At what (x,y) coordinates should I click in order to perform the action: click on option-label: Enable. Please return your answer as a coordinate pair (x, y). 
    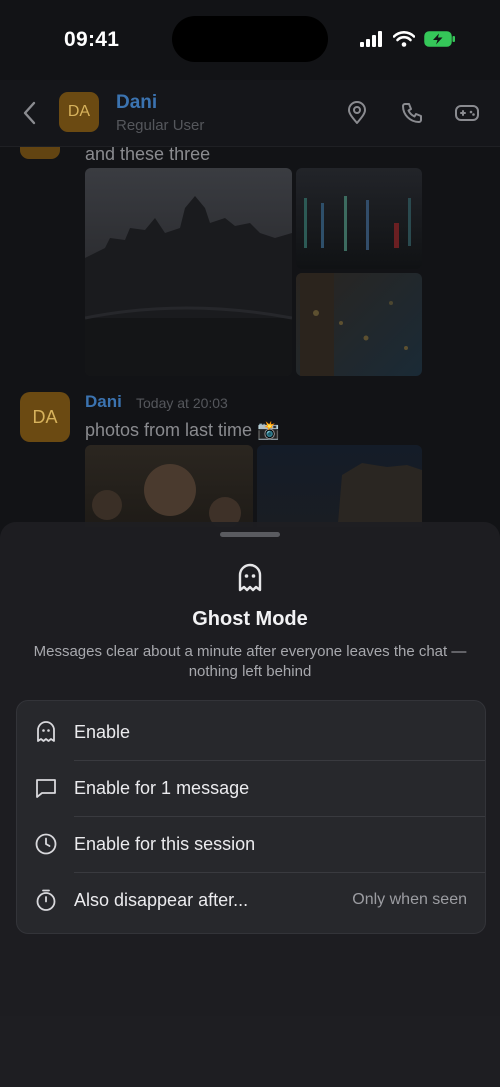
    Looking at the image, I should click on (102, 731).